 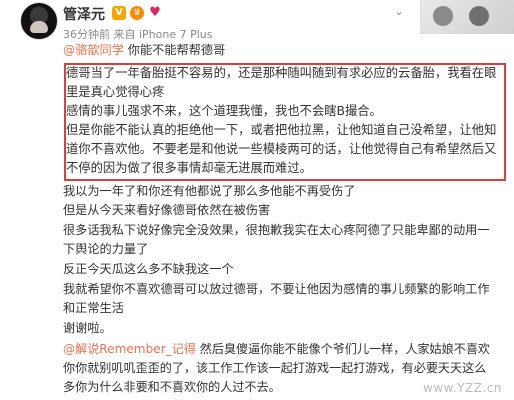 What do you see at coordinates (400, 10) in the screenshot?
I see `chevron-down-icon` at bounding box center [400, 10].